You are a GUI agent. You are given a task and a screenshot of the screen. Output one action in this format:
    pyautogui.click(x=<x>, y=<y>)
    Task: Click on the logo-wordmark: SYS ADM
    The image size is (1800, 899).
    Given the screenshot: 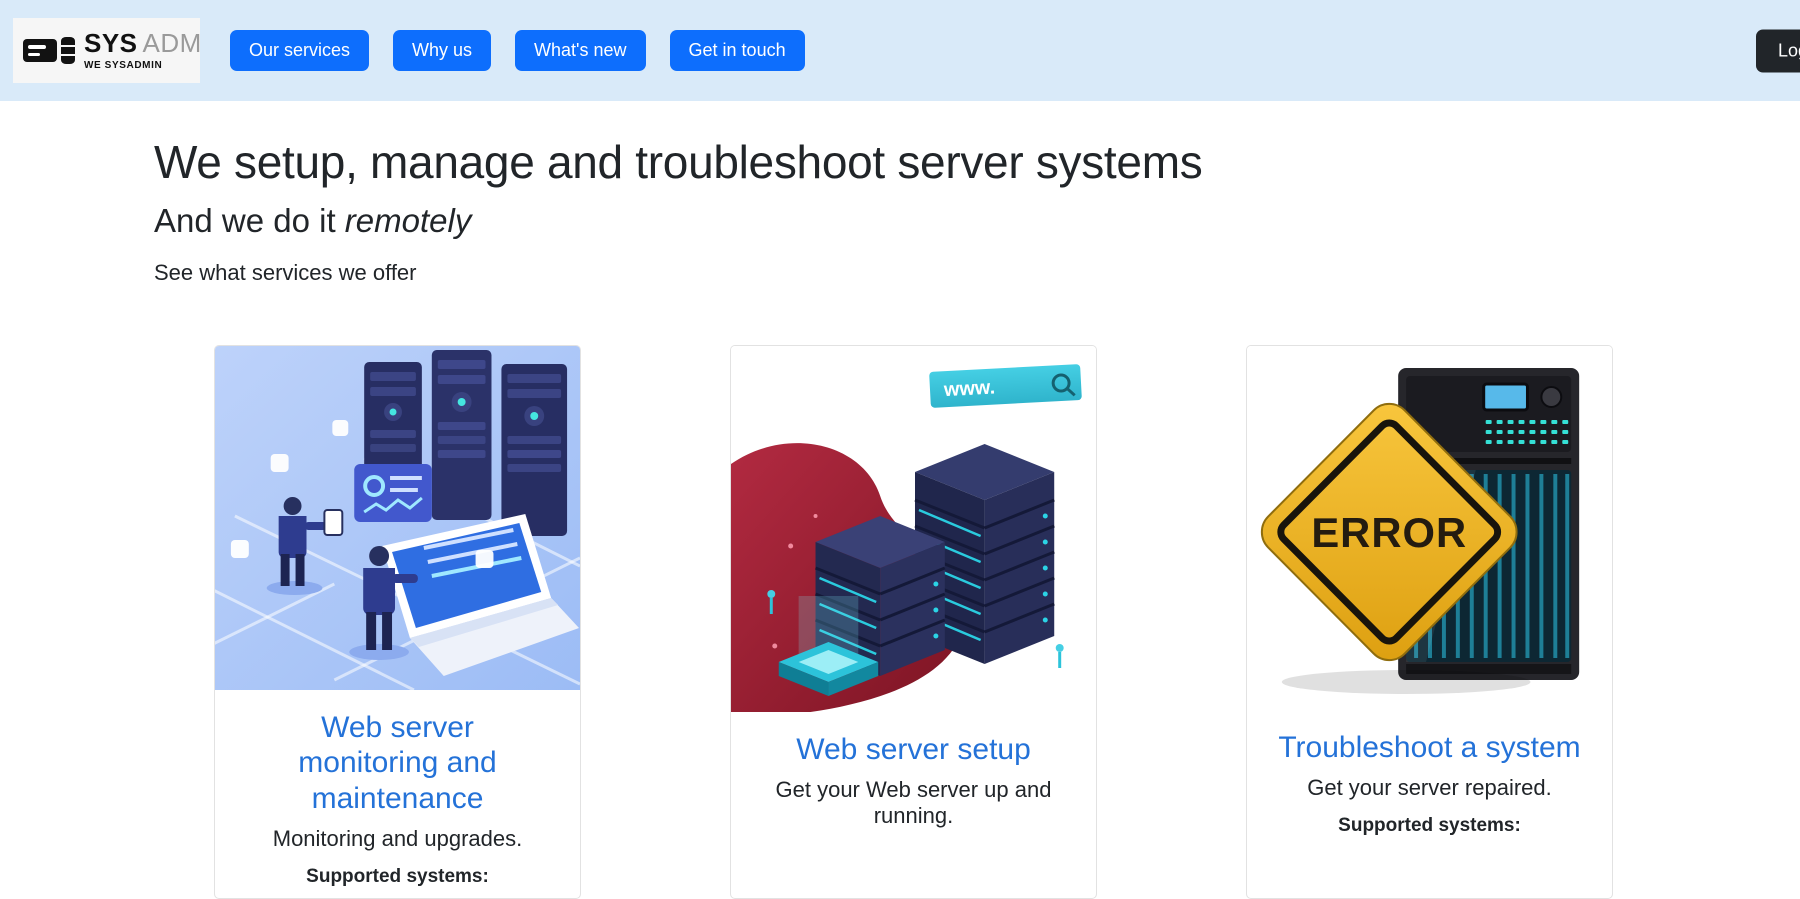 What is the action you would take?
    pyautogui.click(x=143, y=43)
    